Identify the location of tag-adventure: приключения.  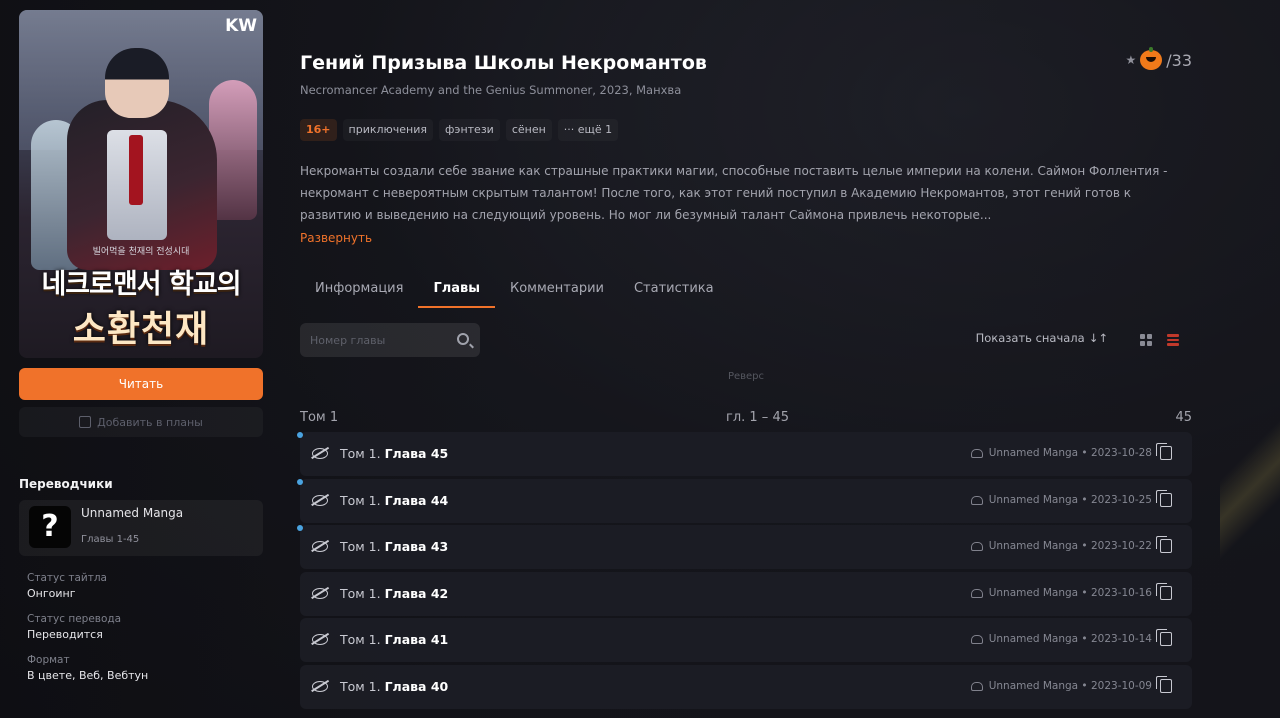
(388, 130).